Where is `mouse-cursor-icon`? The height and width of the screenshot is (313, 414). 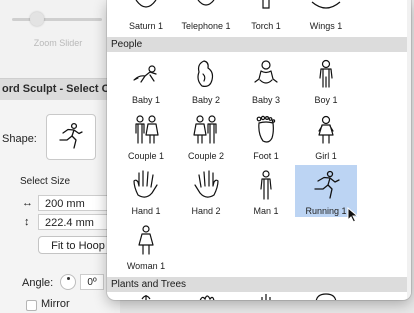 mouse-cursor-icon is located at coordinates (353, 215).